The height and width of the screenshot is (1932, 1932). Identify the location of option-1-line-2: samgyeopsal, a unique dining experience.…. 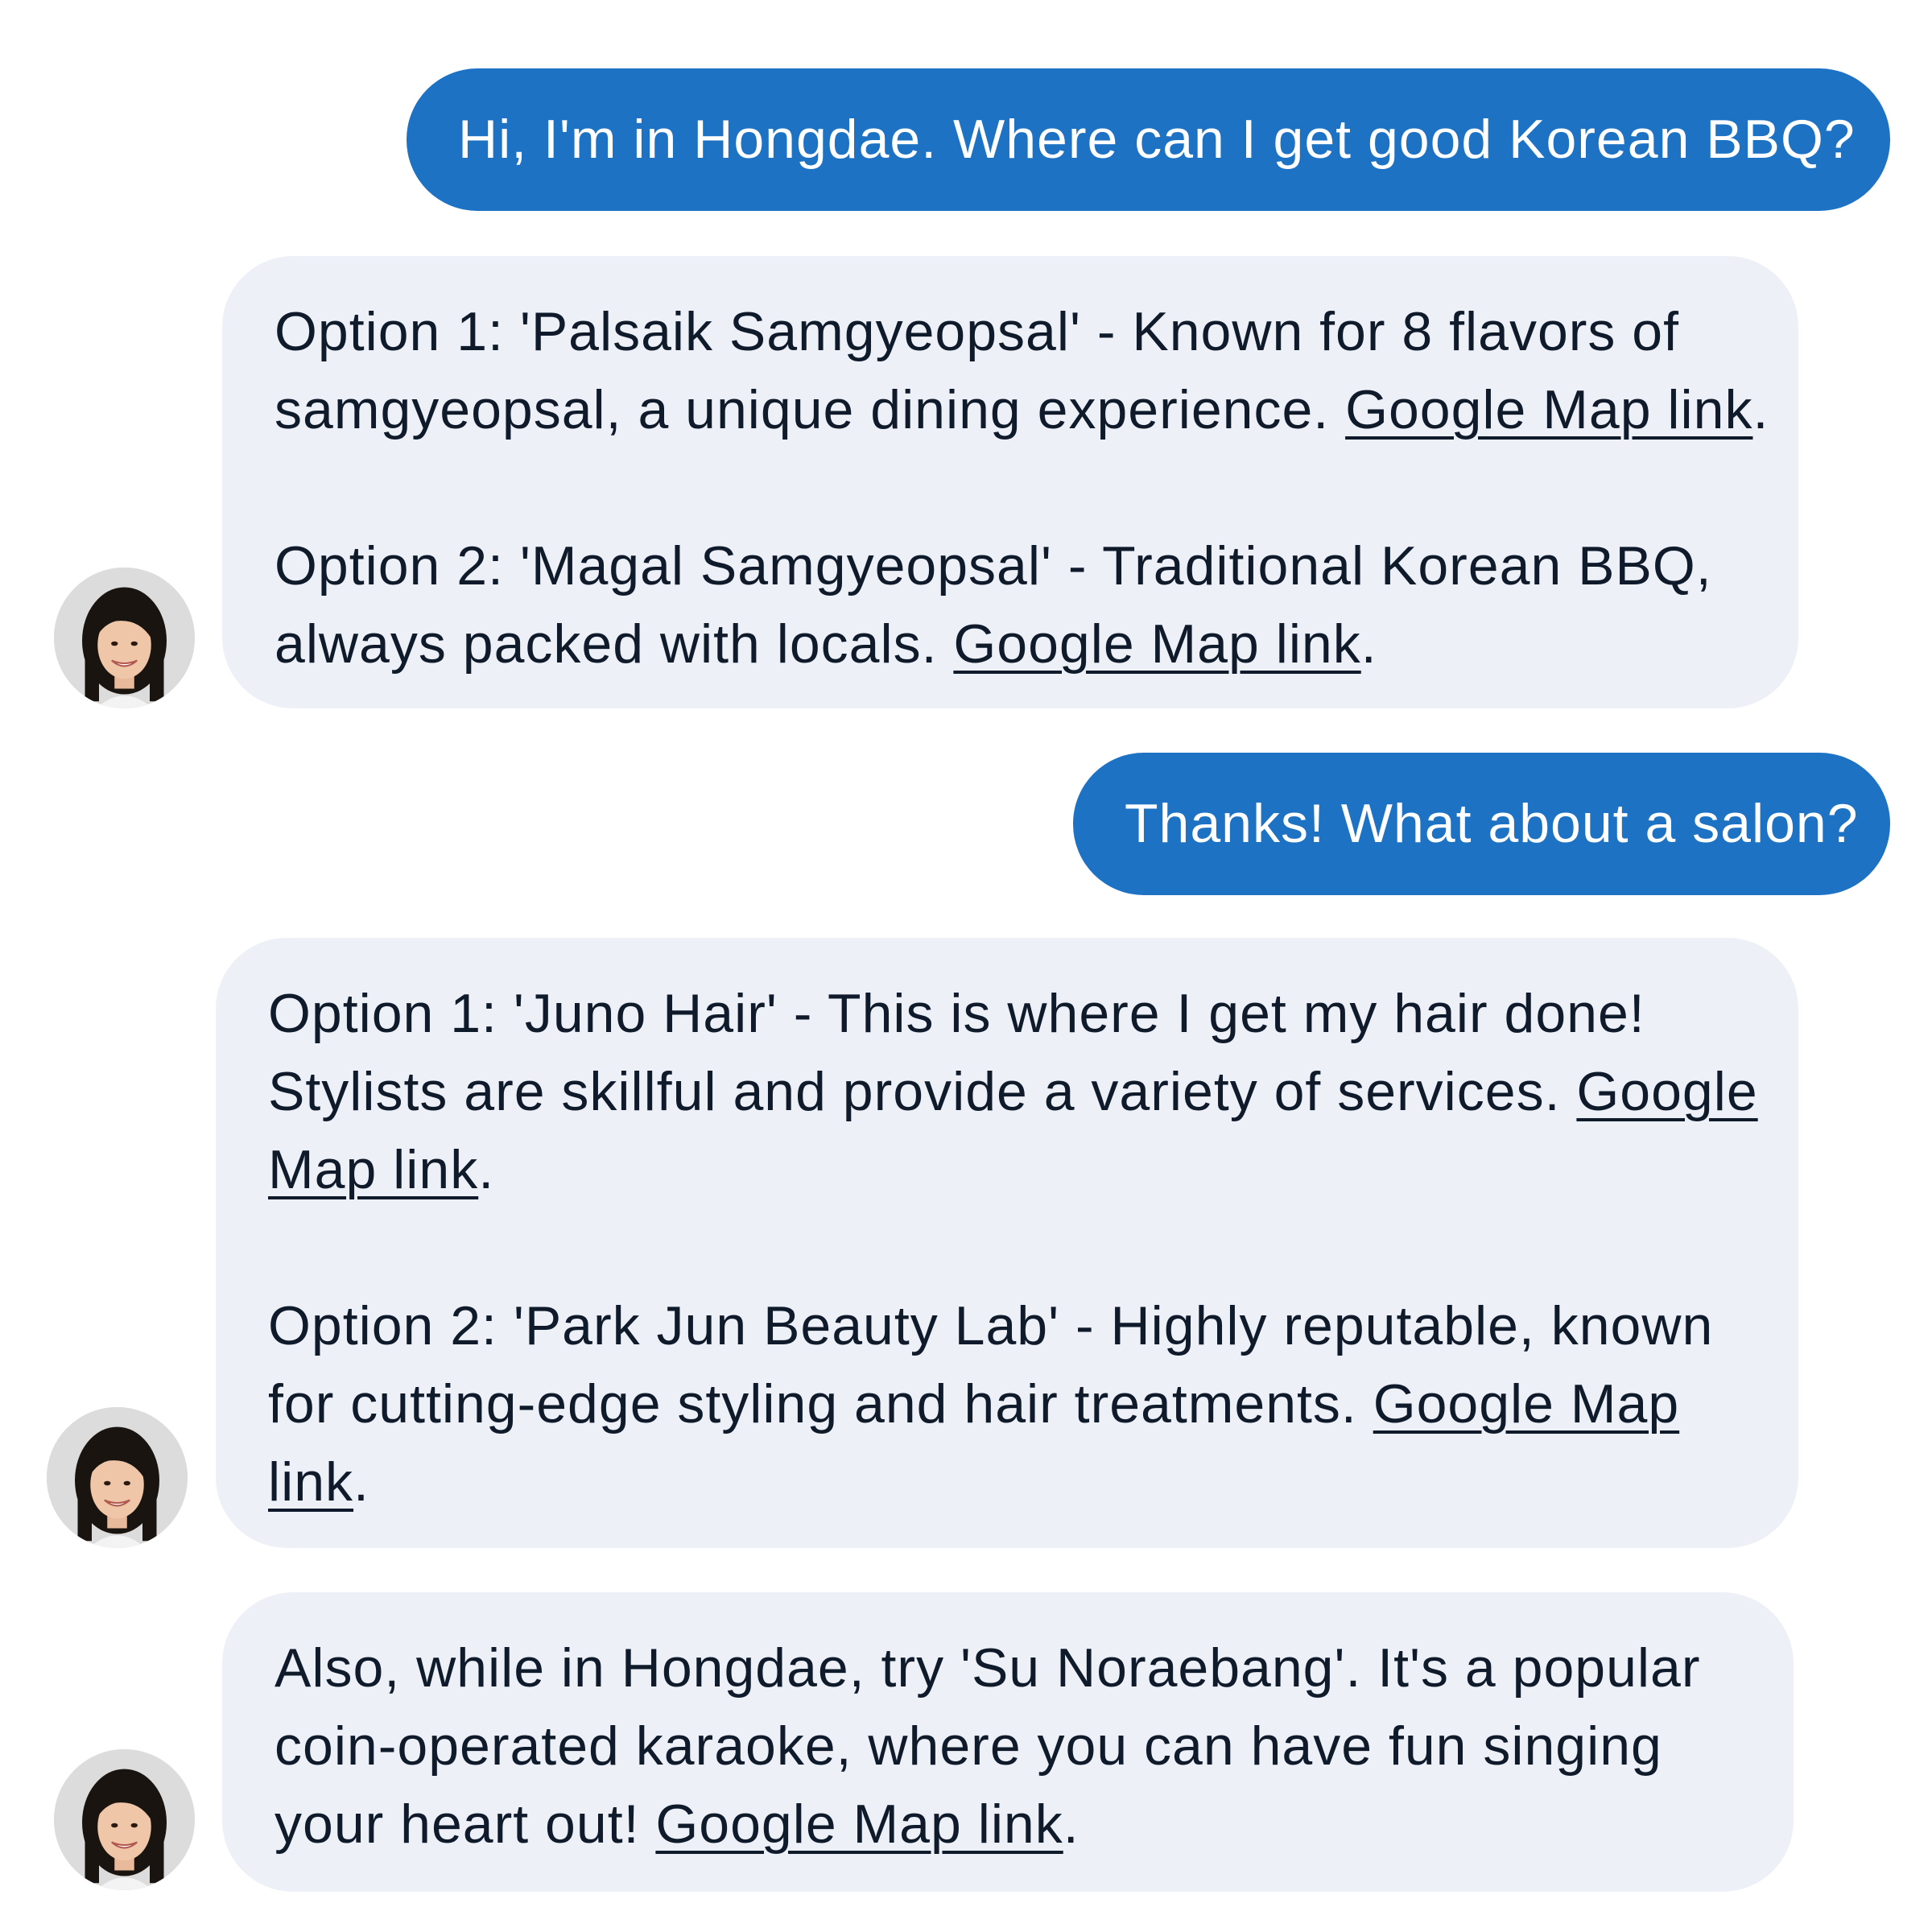
(1036, 410).